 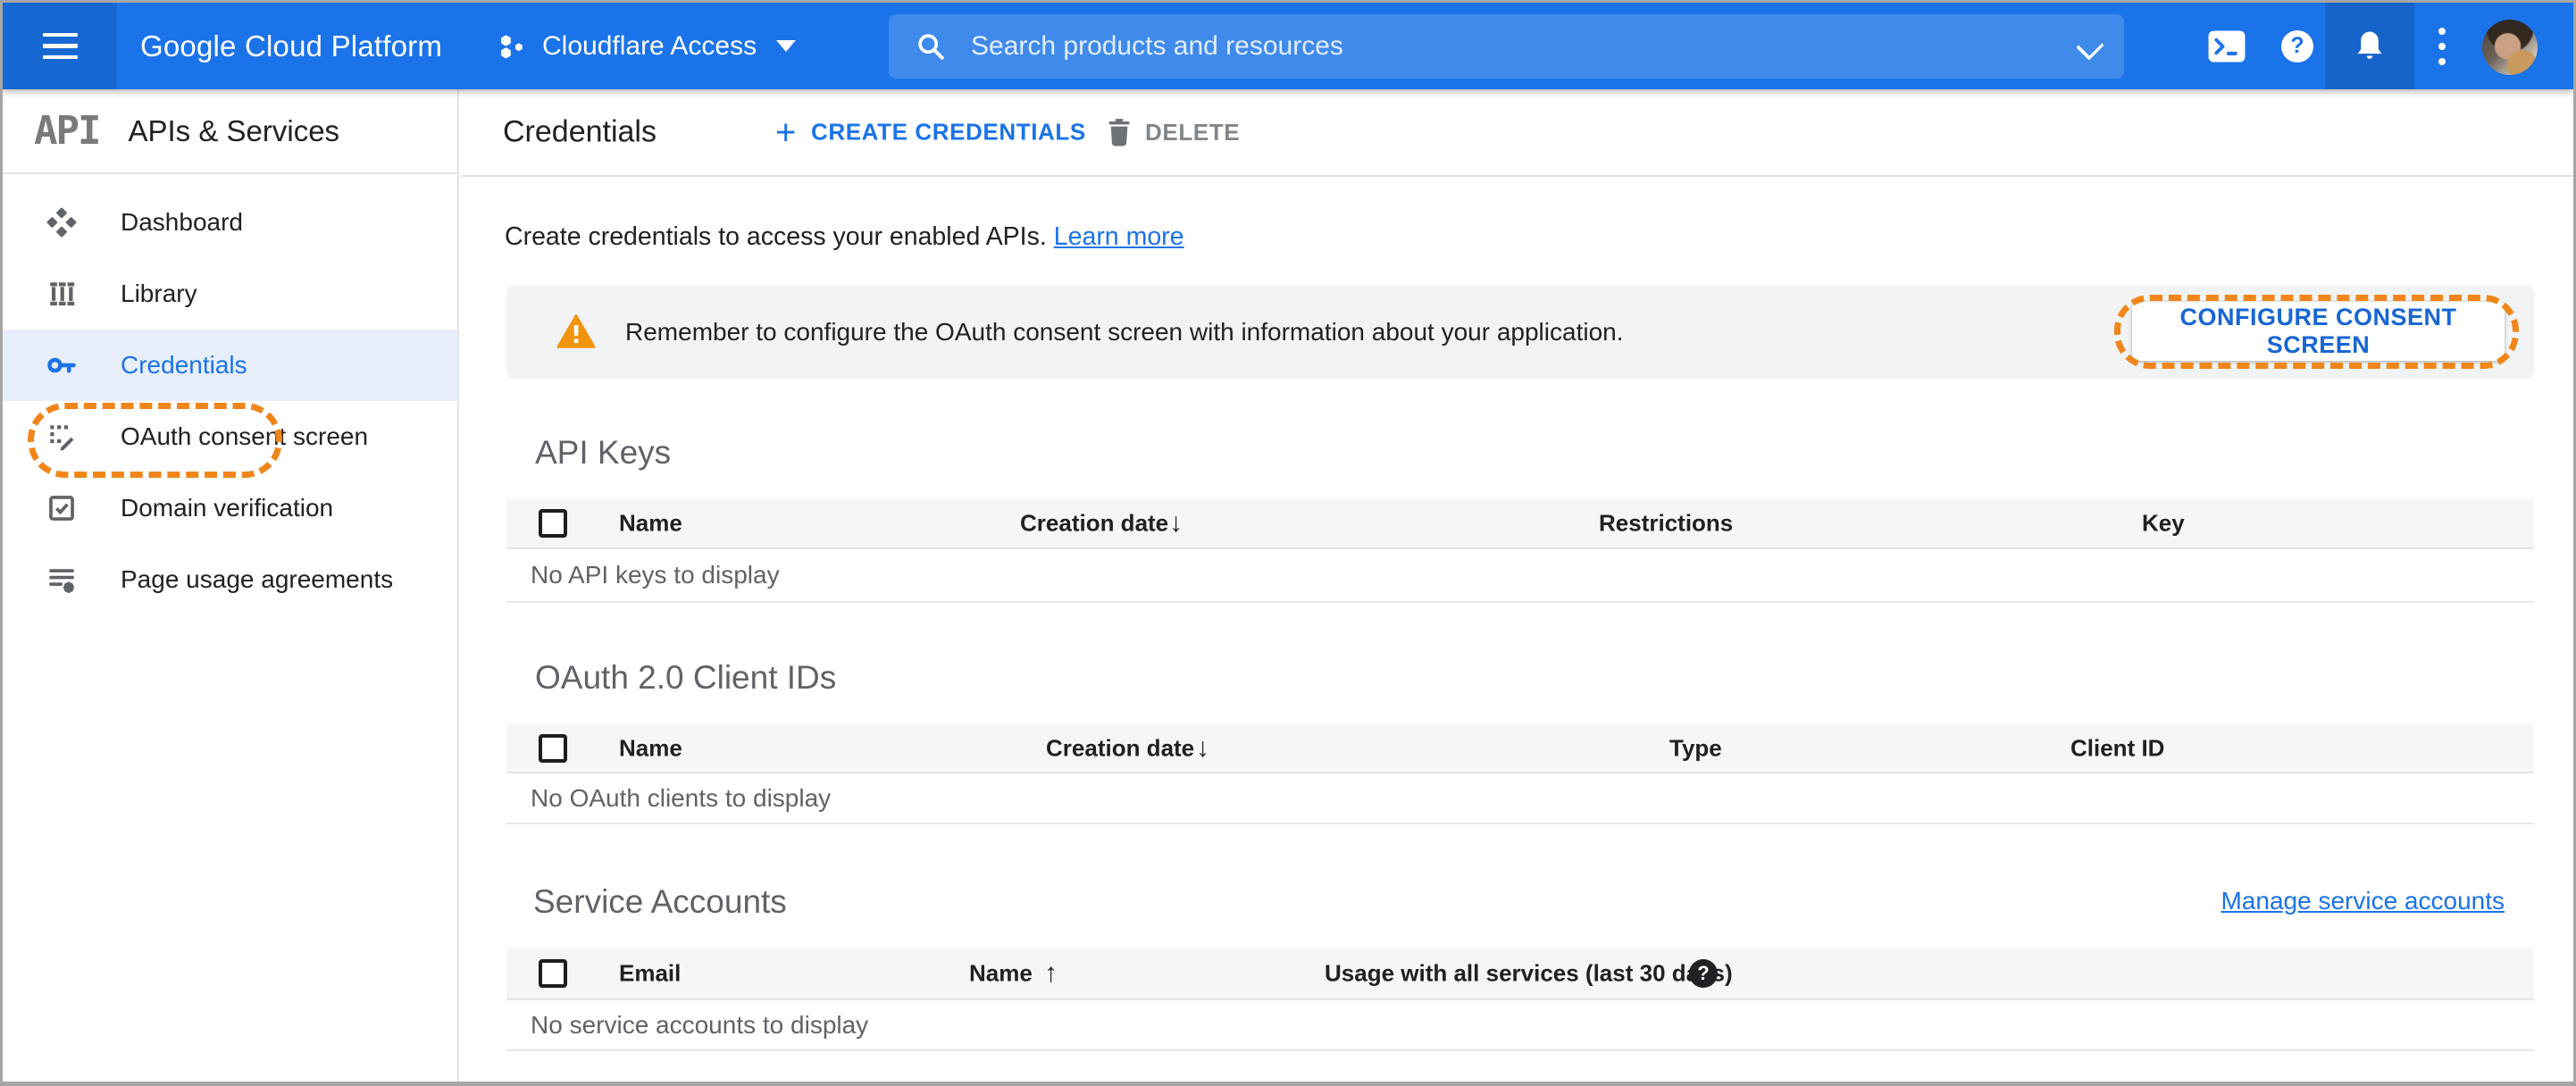 What do you see at coordinates (230, 365) in the screenshot?
I see `sidebar-item-credentials: Credentials` at bounding box center [230, 365].